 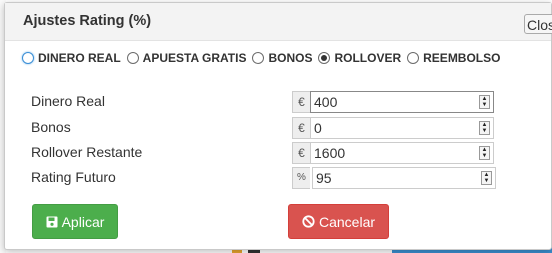 What do you see at coordinates (301, 178) in the screenshot?
I see `percent-addon: %` at bounding box center [301, 178].